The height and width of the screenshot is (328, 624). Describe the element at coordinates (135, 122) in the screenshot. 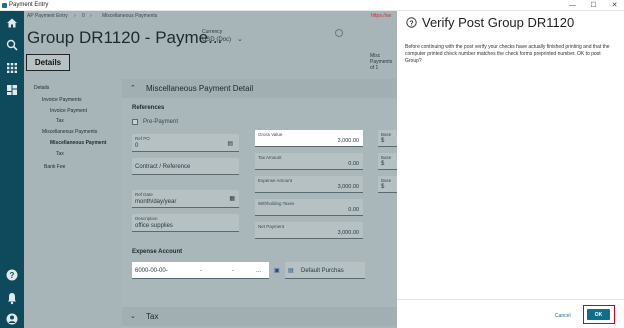

I see `pre-payment-checkbox` at that location.